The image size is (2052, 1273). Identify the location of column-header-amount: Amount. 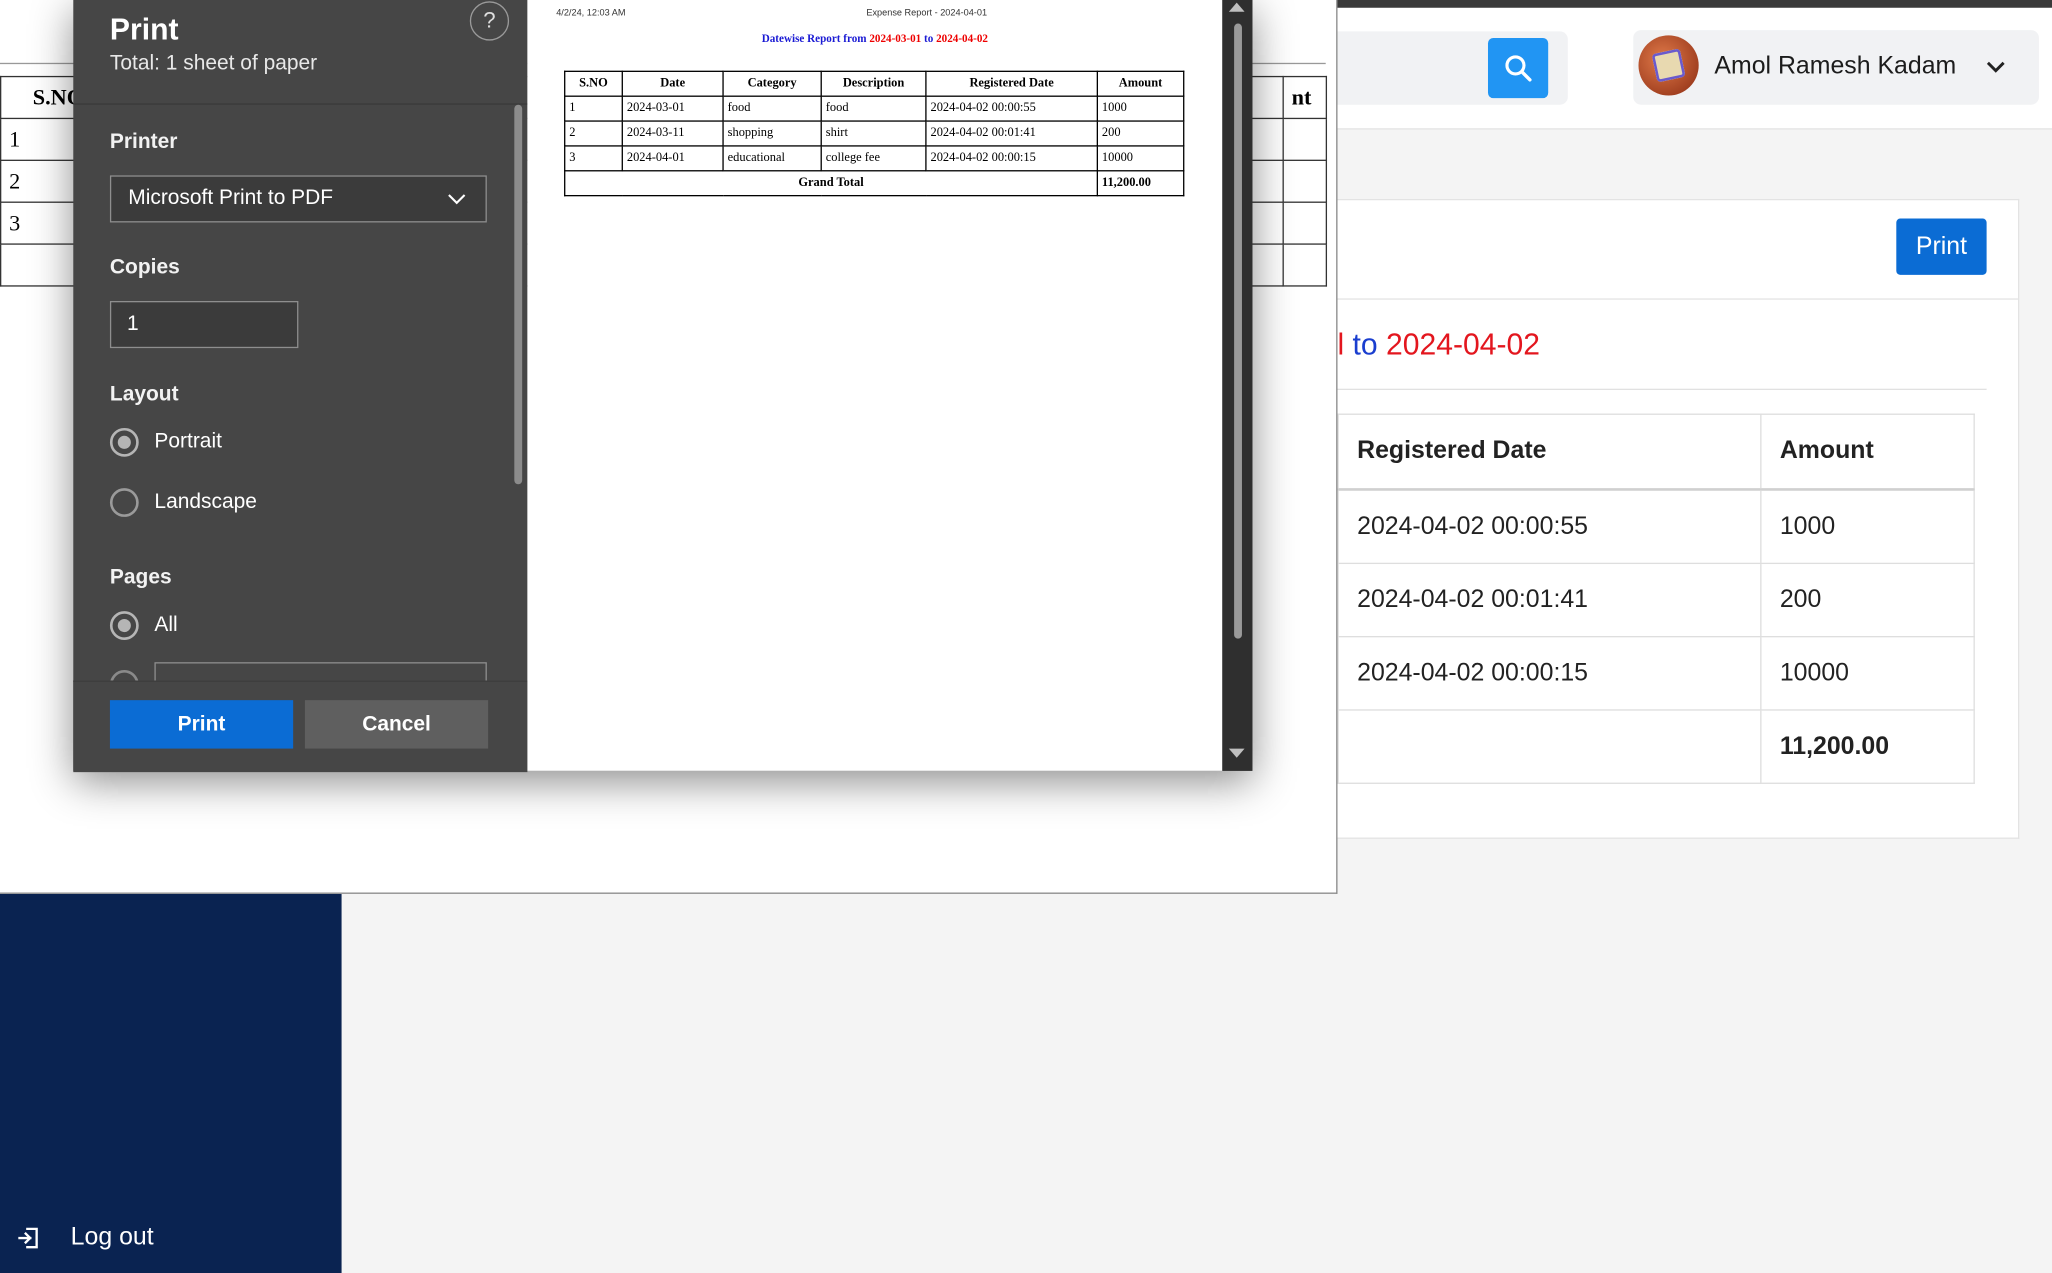
(1867, 452).